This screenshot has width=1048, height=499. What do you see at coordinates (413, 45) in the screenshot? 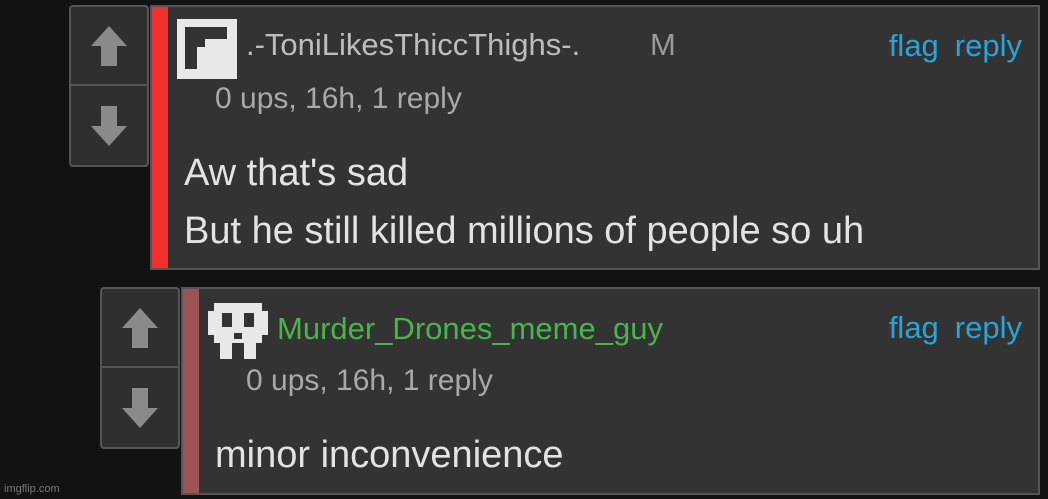
I see `username: .-ToniLikesThiccThighs-.` at bounding box center [413, 45].